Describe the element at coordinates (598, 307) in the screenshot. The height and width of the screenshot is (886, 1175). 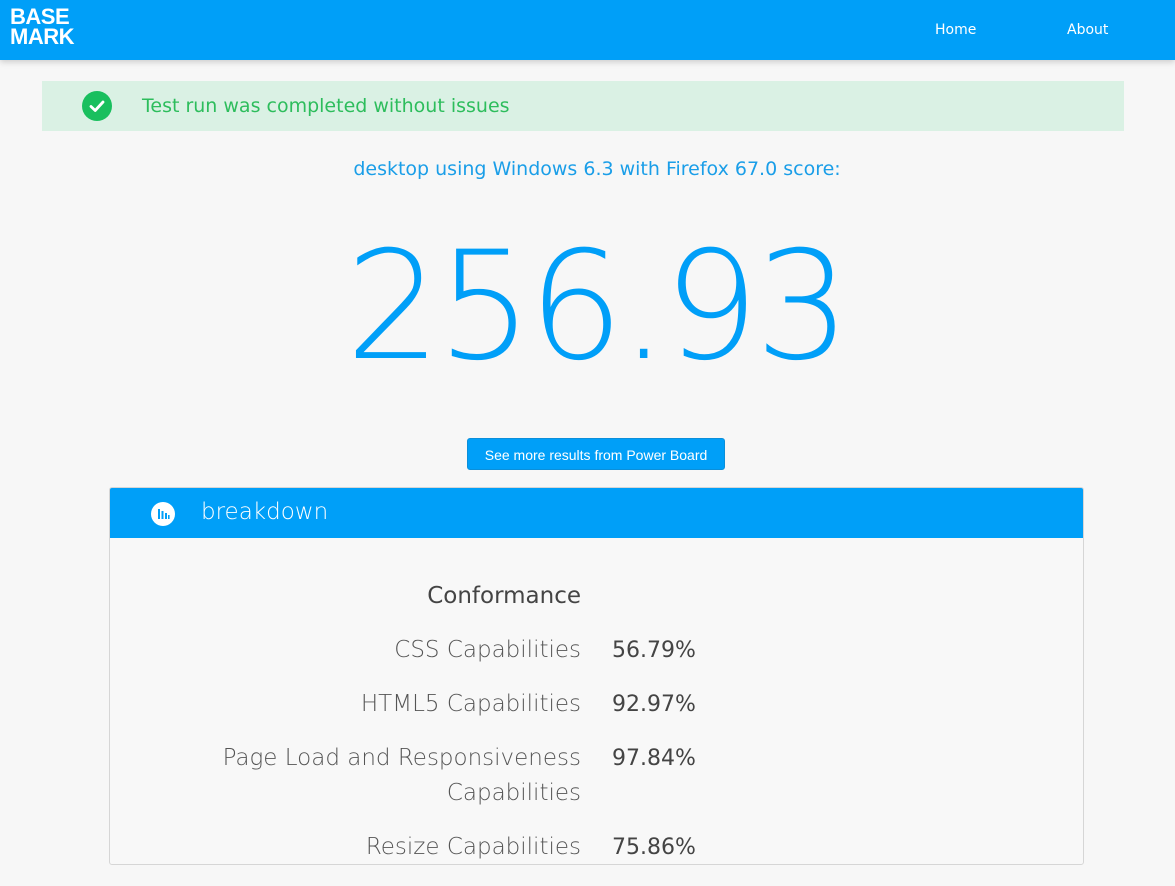
I see `total-score: 256.93` at that location.